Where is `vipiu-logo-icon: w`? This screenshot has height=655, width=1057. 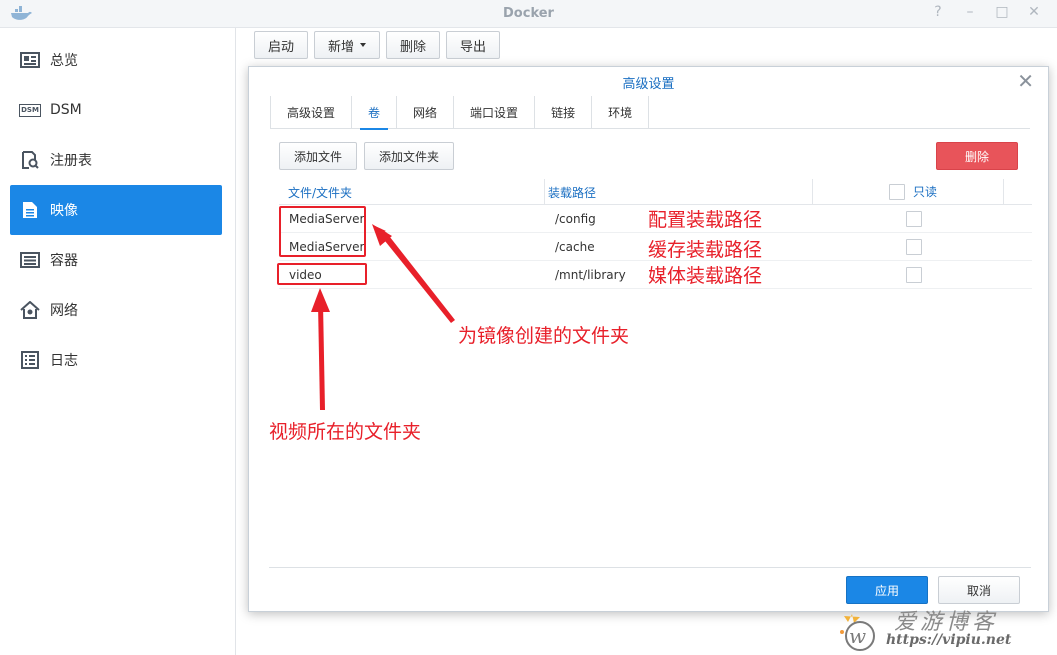
vipiu-logo-icon: w is located at coordinates (857, 632).